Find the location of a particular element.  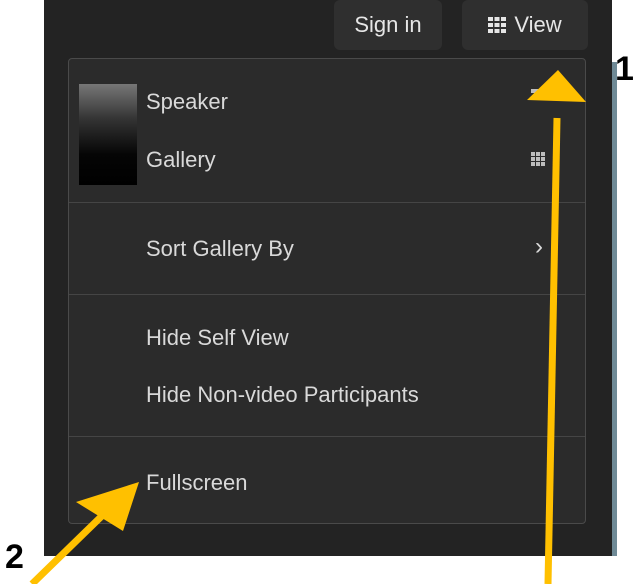

arrow-to-fullscreen is located at coordinates (84, 533).